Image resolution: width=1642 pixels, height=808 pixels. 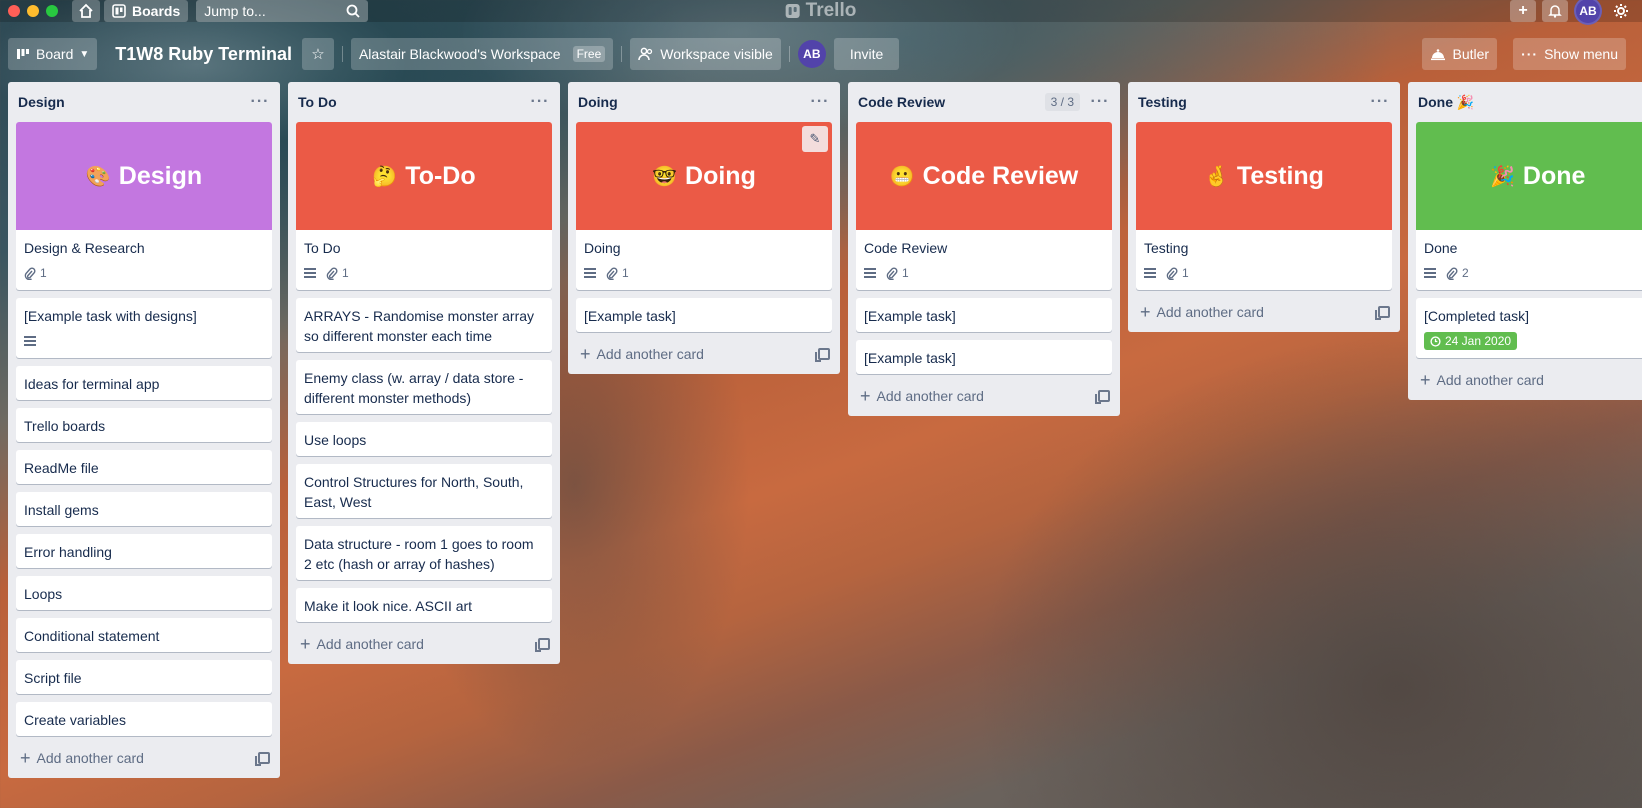 I want to click on list-title: Doing, so click(x=693, y=102).